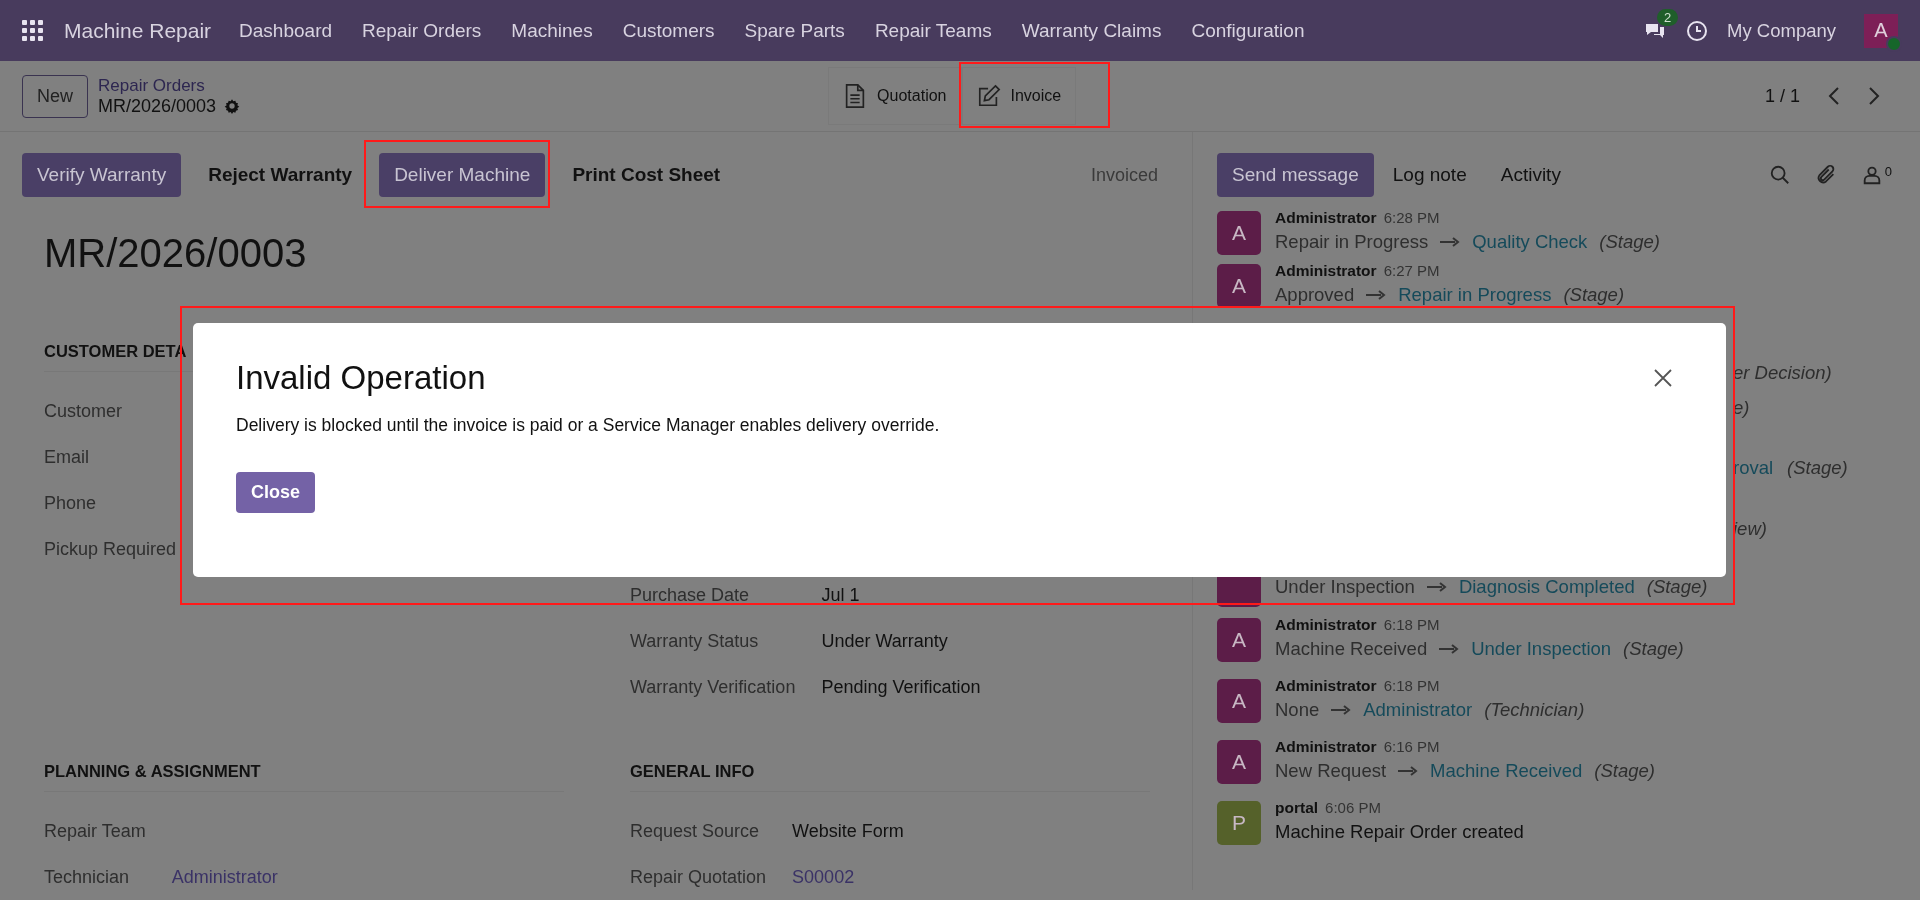  I want to click on new-value: Repair in Progress, so click(1475, 295).